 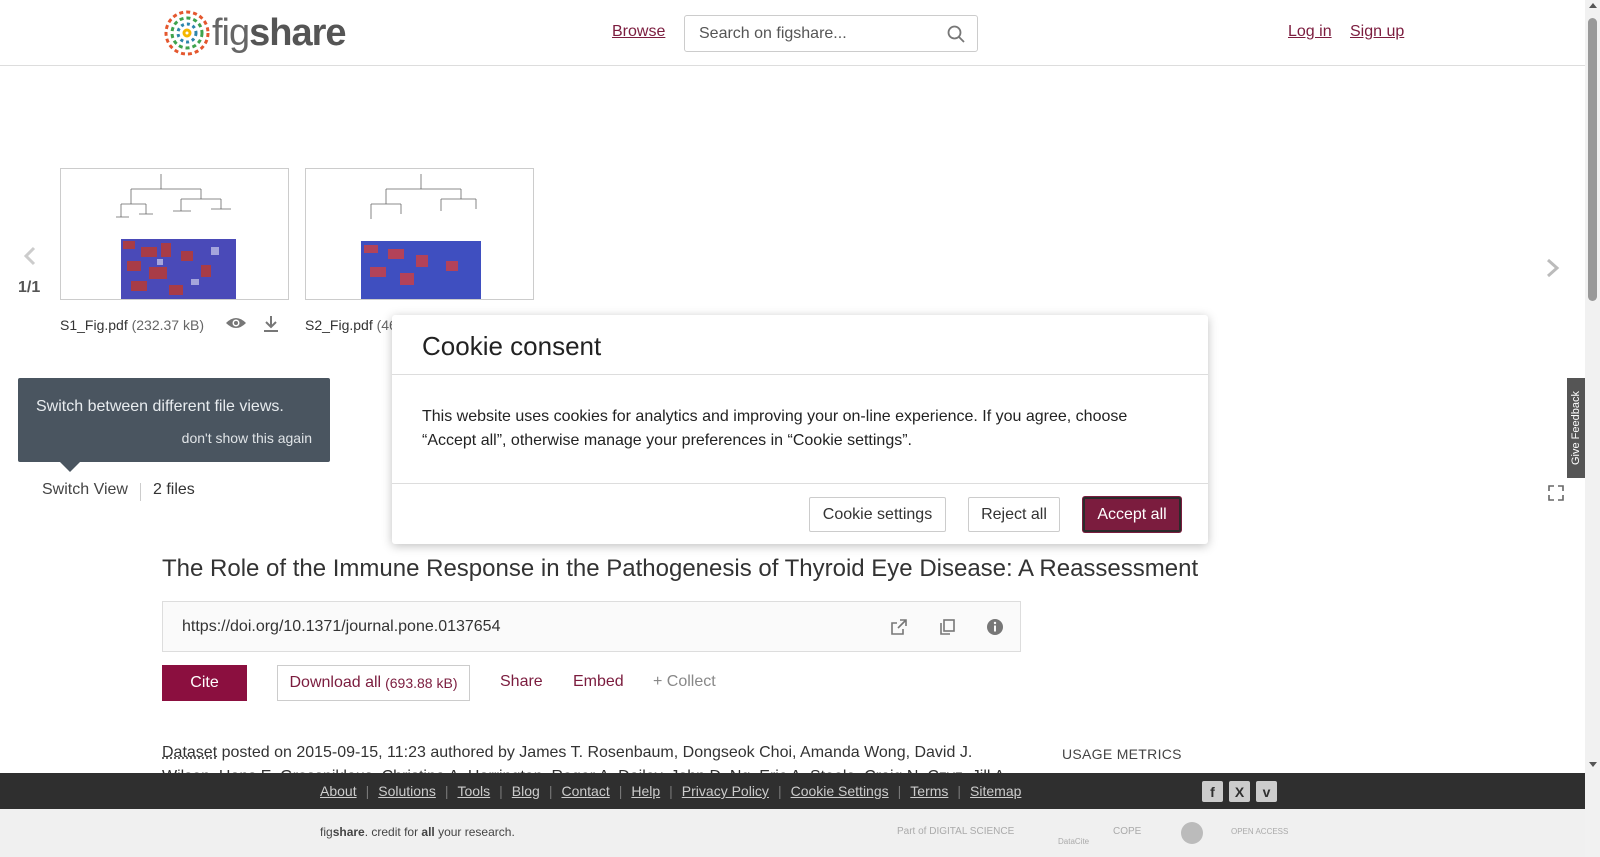 I want to click on divider, so click(x=140, y=492).